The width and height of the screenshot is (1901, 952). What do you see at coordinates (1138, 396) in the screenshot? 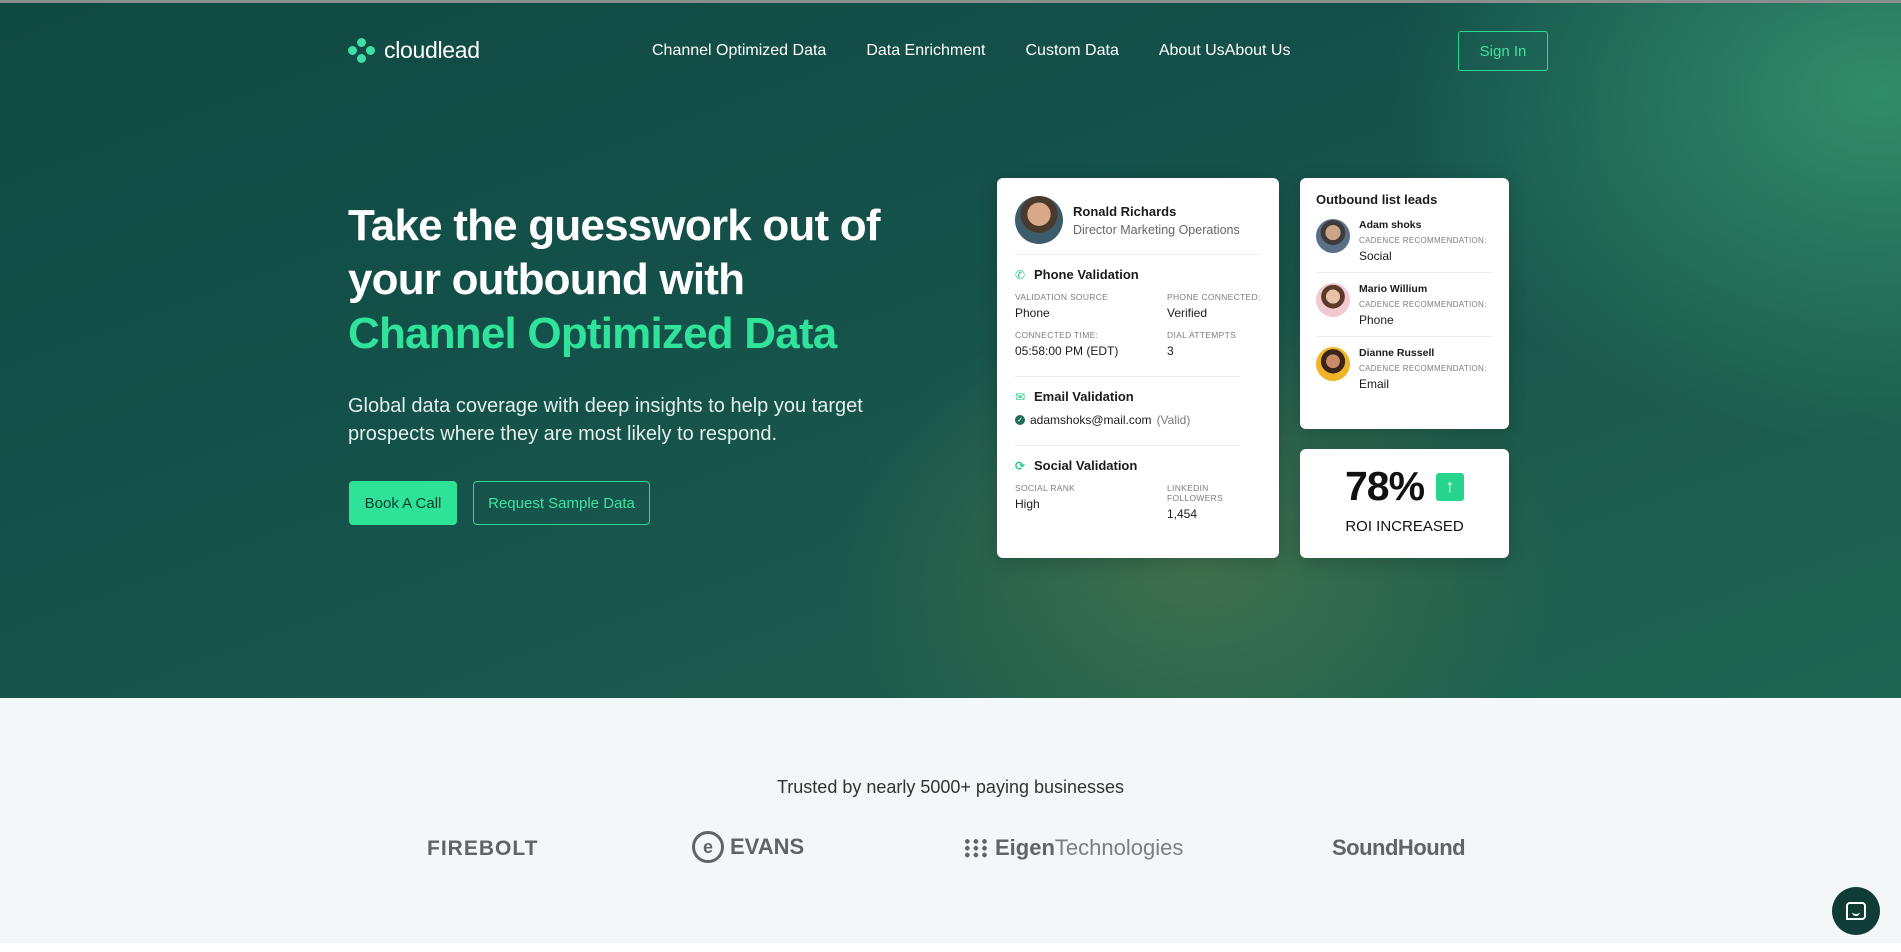
I see `email-validation-title: ✉ Email Validation` at bounding box center [1138, 396].